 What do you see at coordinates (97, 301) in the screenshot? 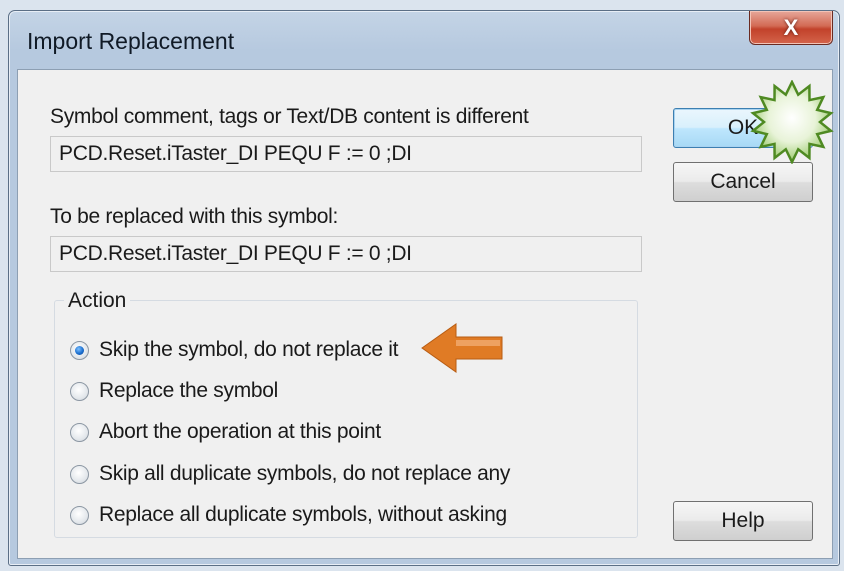
I see `action-legend: Action` at bounding box center [97, 301].